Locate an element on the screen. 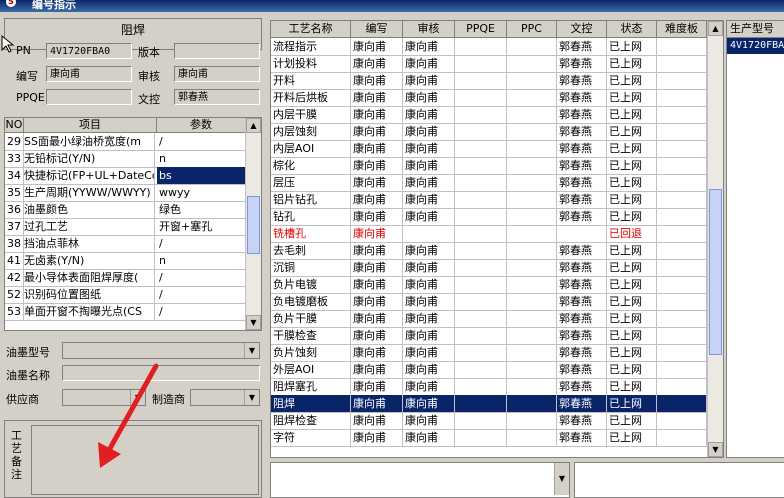 This screenshot has width=784, height=498. cursor-icon is located at coordinates (8, 43).